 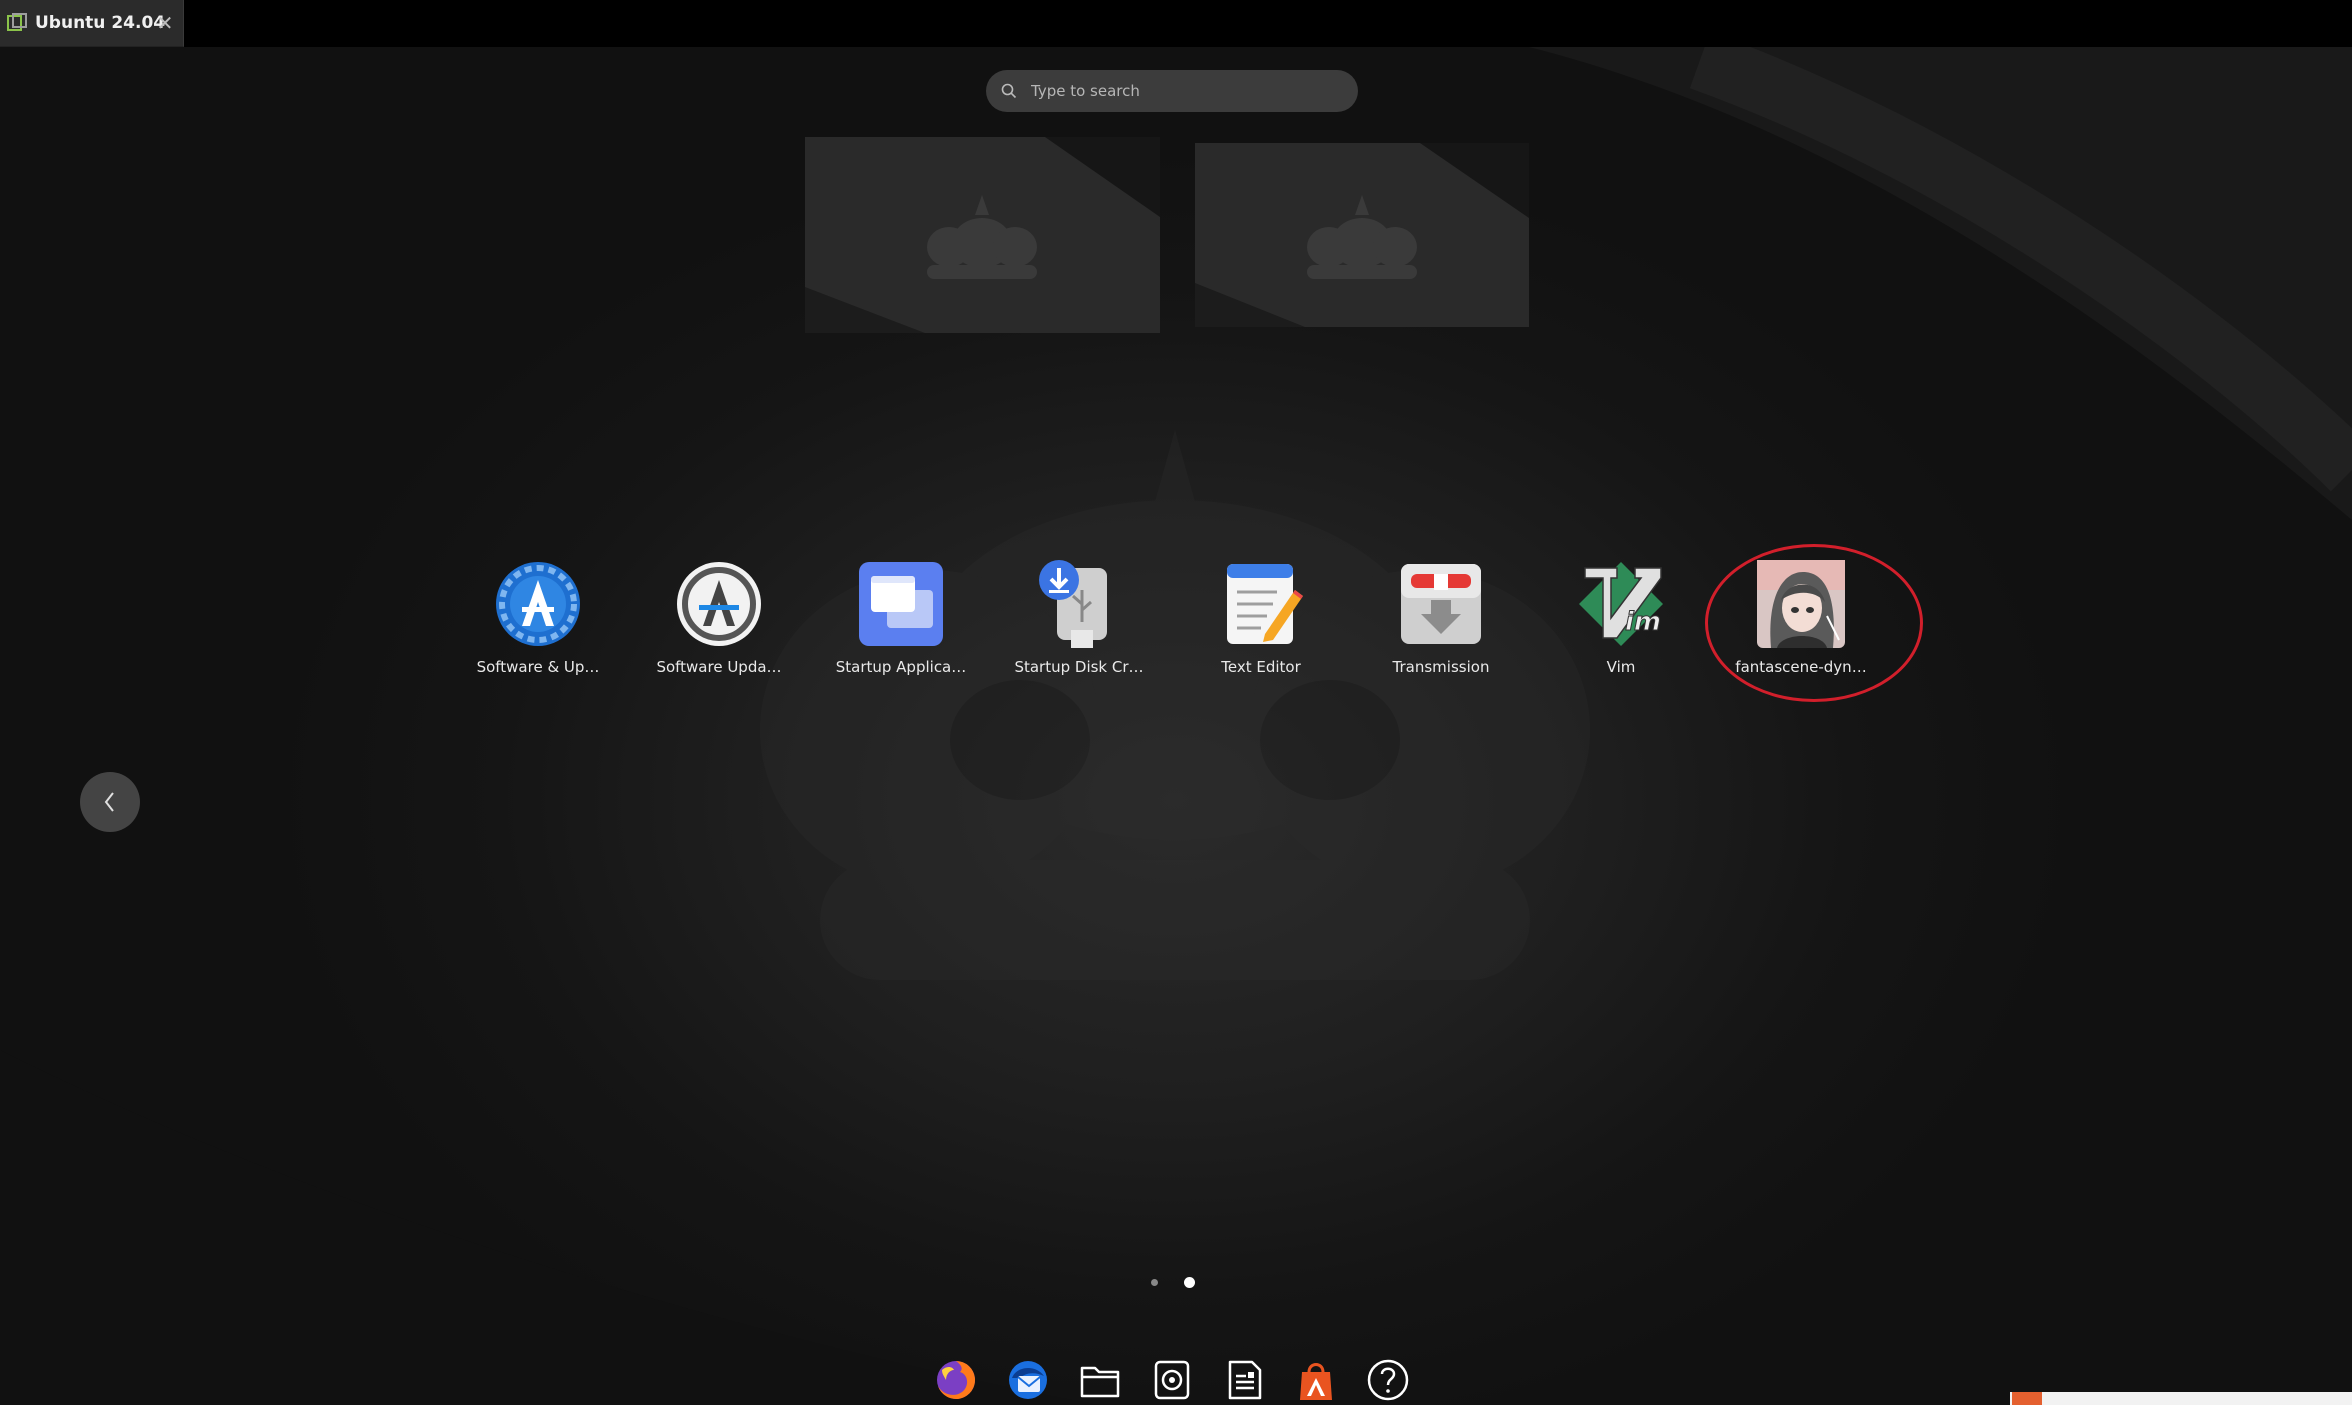 What do you see at coordinates (17, 22) in the screenshot?
I see `vm-icon` at bounding box center [17, 22].